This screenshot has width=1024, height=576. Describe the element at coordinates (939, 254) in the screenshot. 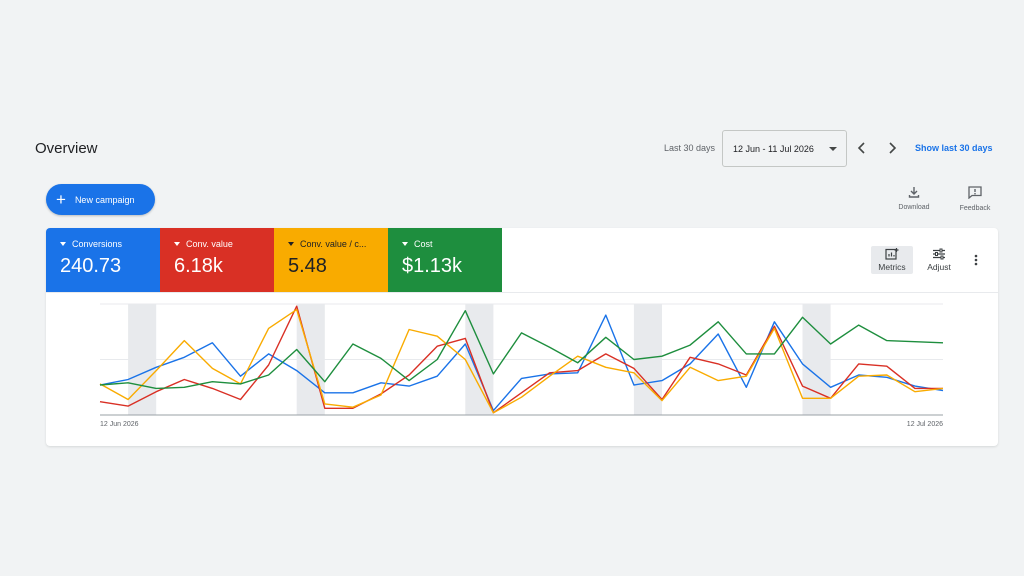

I see `tune-icon` at that location.